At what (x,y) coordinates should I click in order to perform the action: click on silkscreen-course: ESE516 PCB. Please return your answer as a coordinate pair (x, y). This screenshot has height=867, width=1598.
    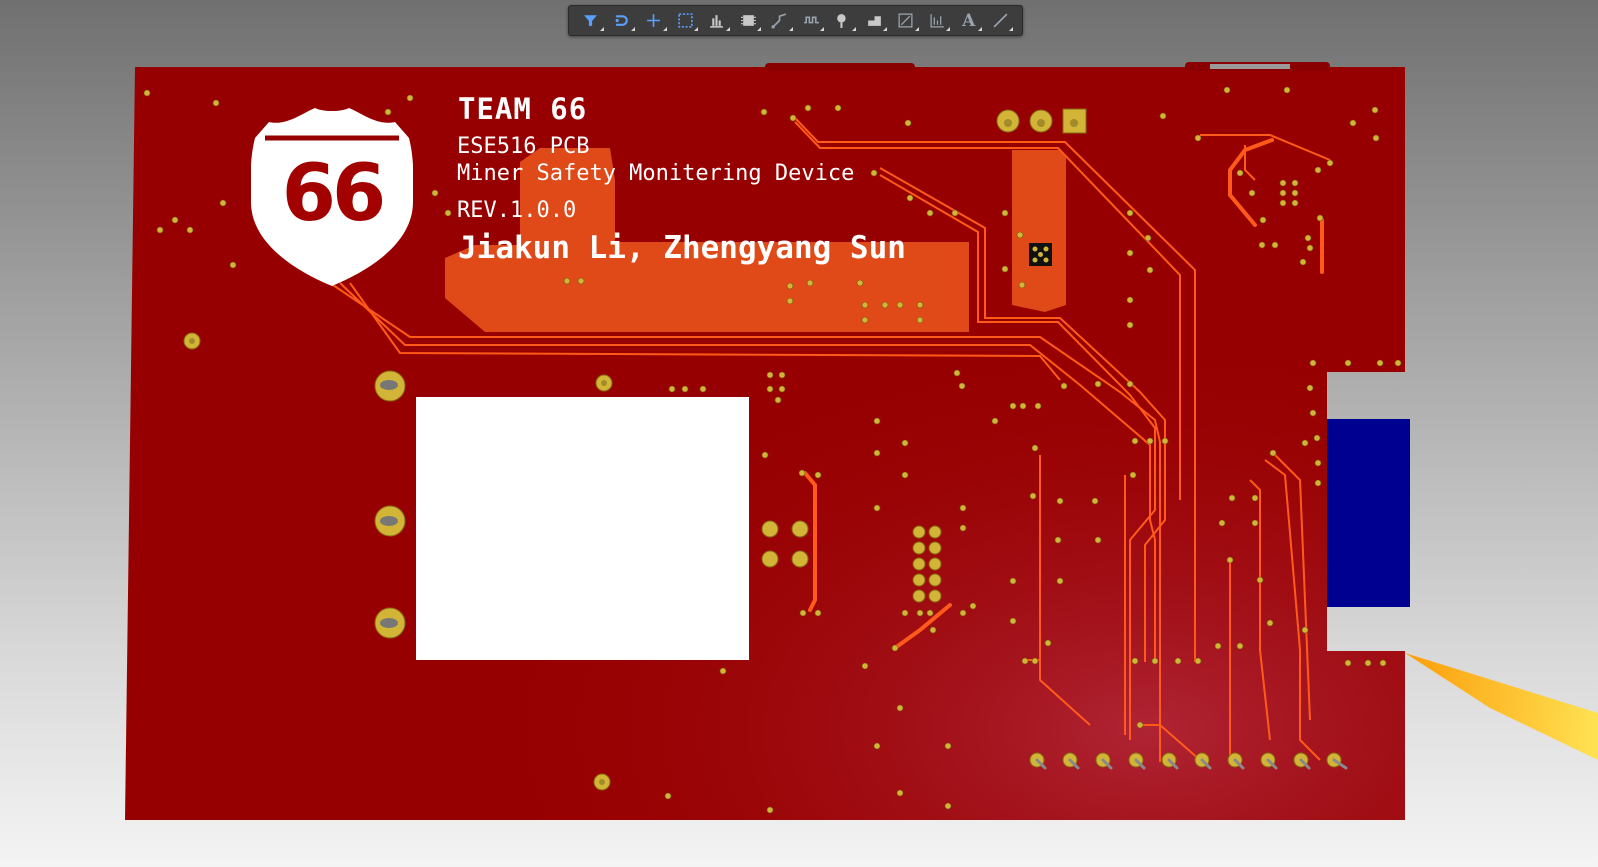
    Looking at the image, I should click on (523, 146).